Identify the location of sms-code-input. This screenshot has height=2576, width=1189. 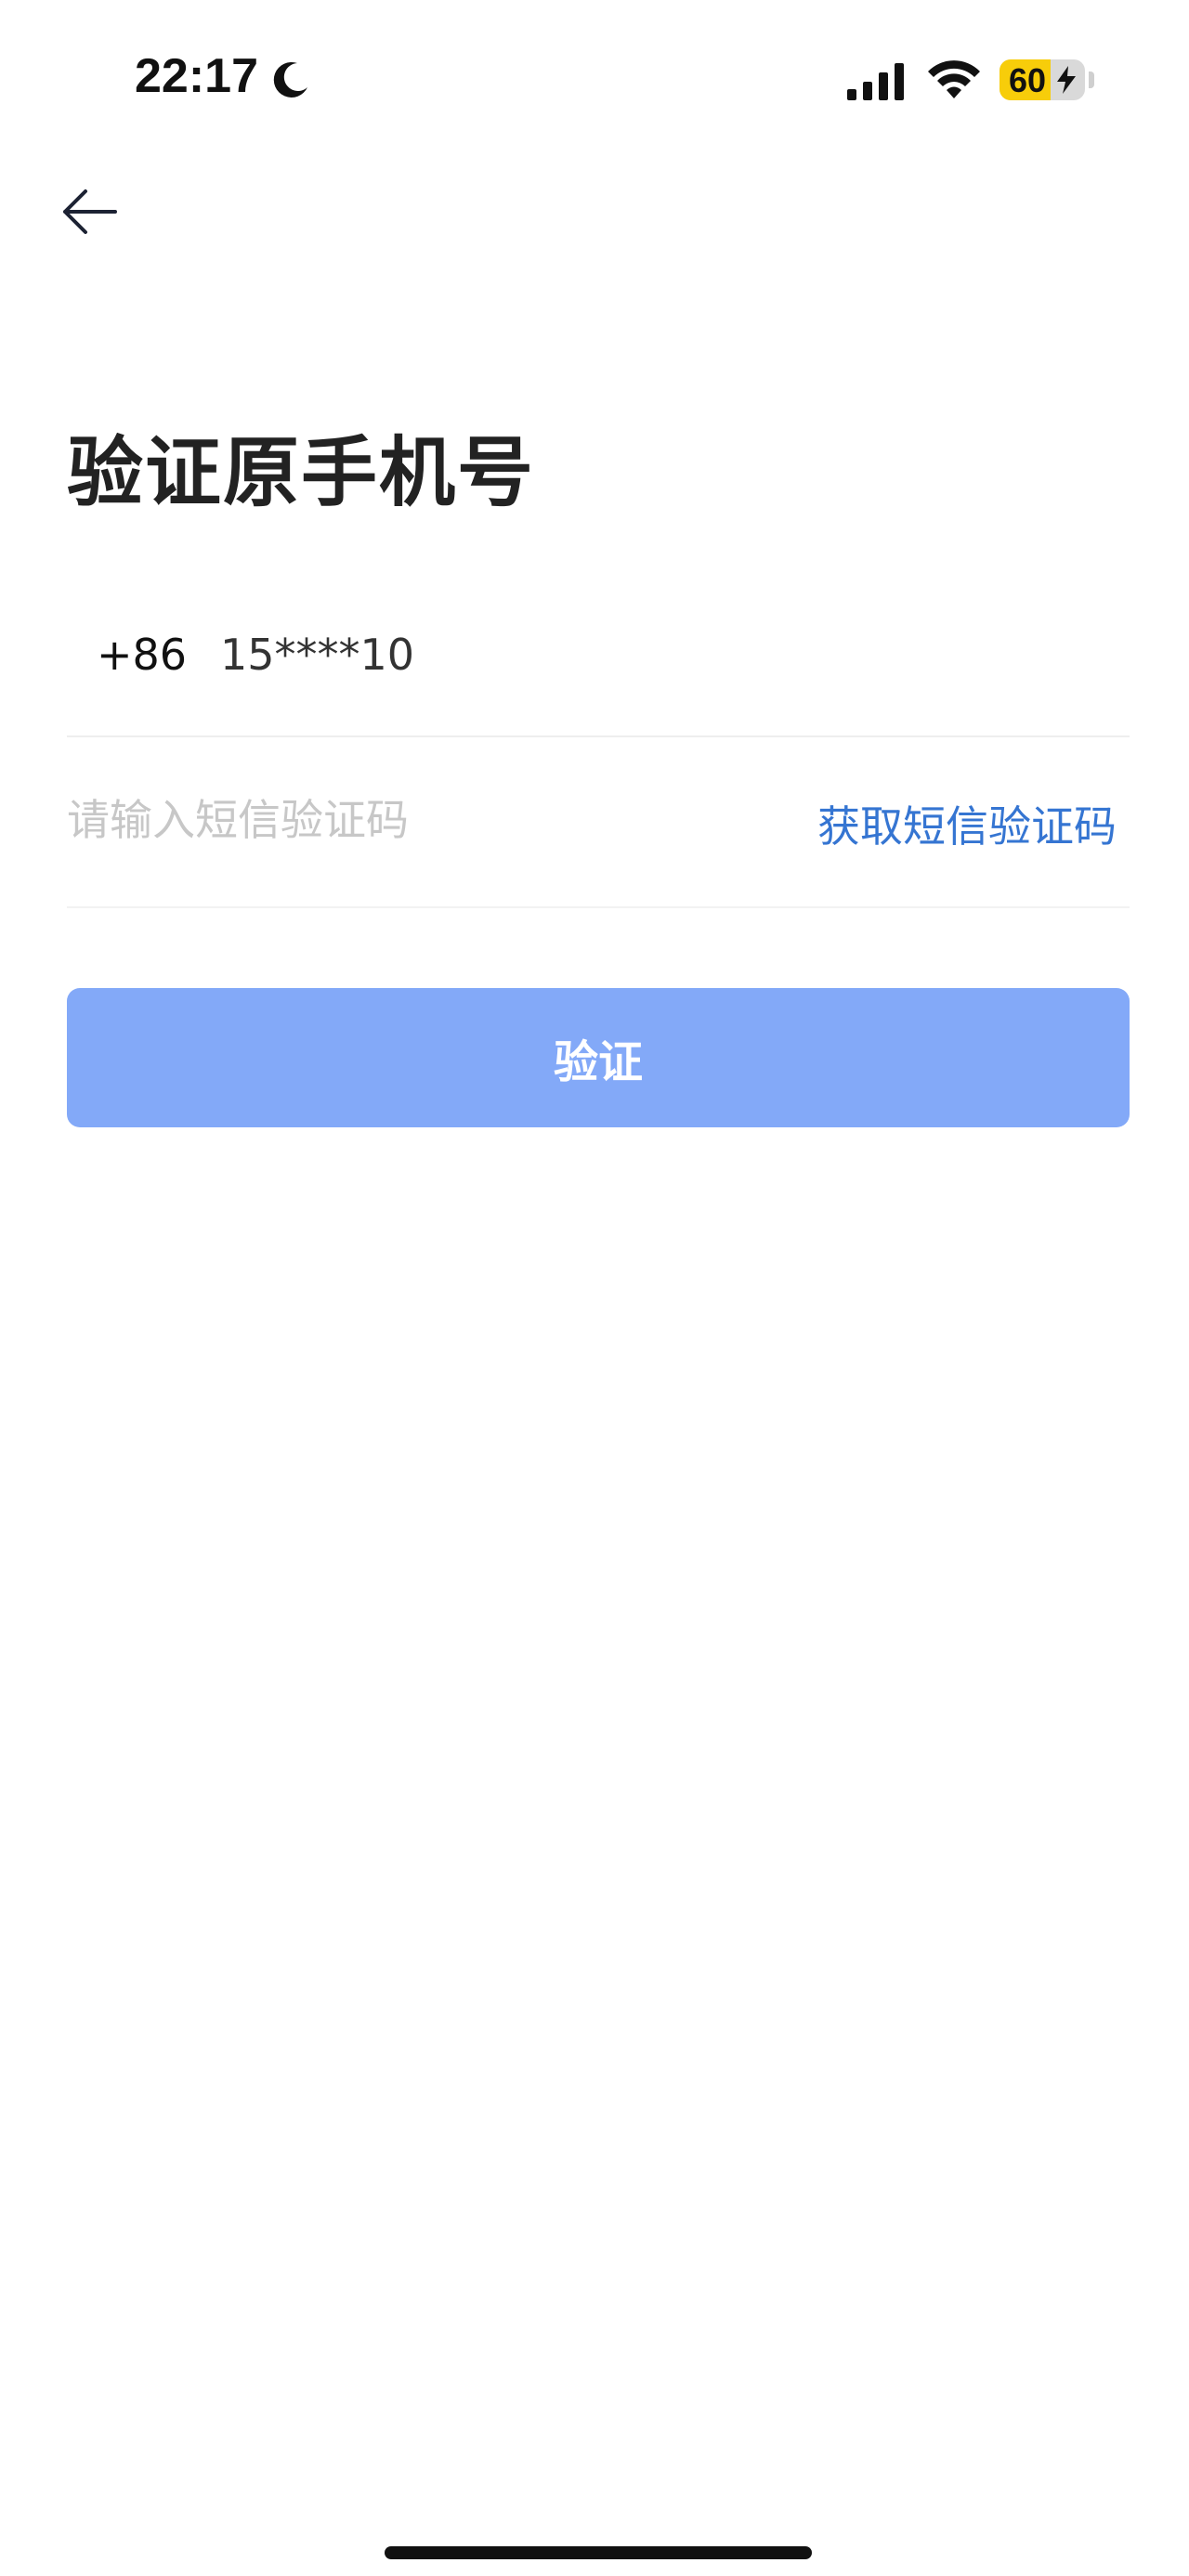
(420, 819).